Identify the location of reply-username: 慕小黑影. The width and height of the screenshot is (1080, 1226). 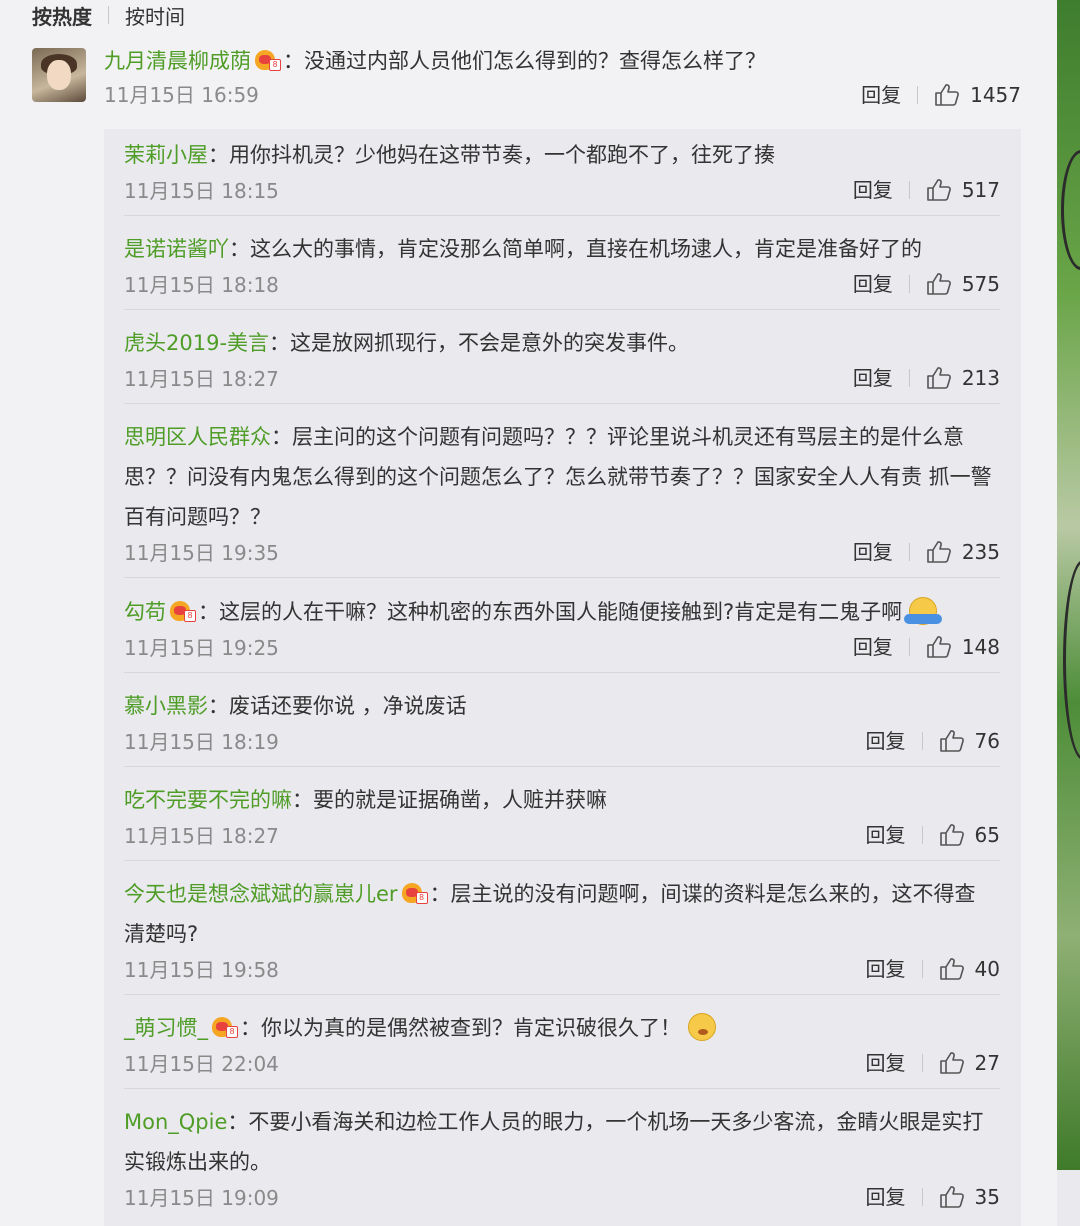
(166, 706).